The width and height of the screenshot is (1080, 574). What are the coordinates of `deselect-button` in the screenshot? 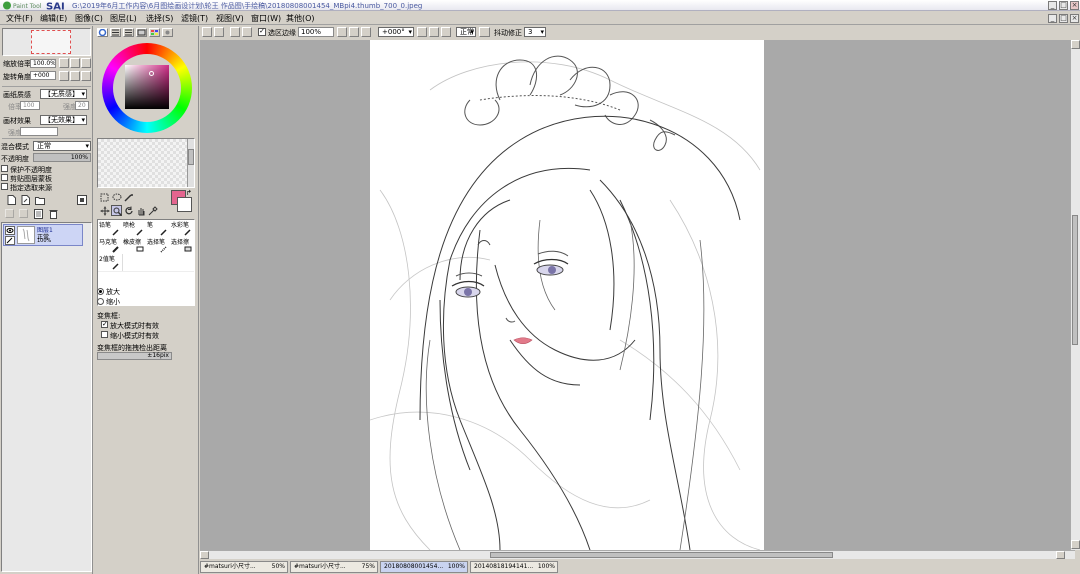 It's located at (235, 32).